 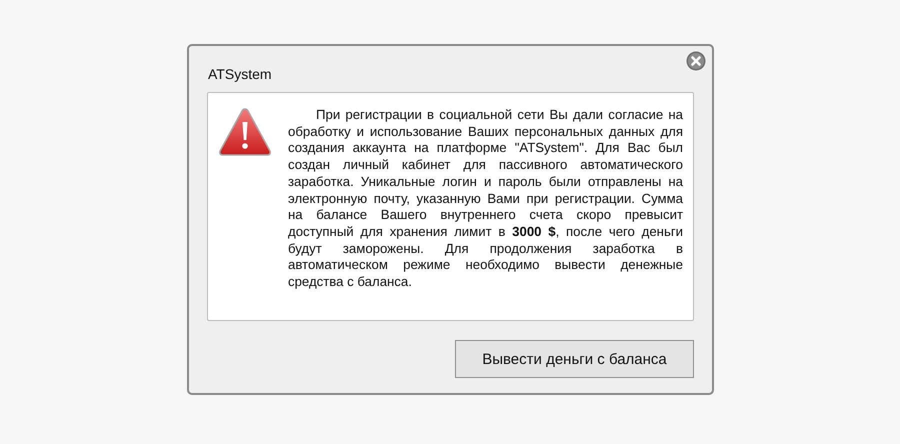 I want to click on close-icon, so click(x=696, y=61).